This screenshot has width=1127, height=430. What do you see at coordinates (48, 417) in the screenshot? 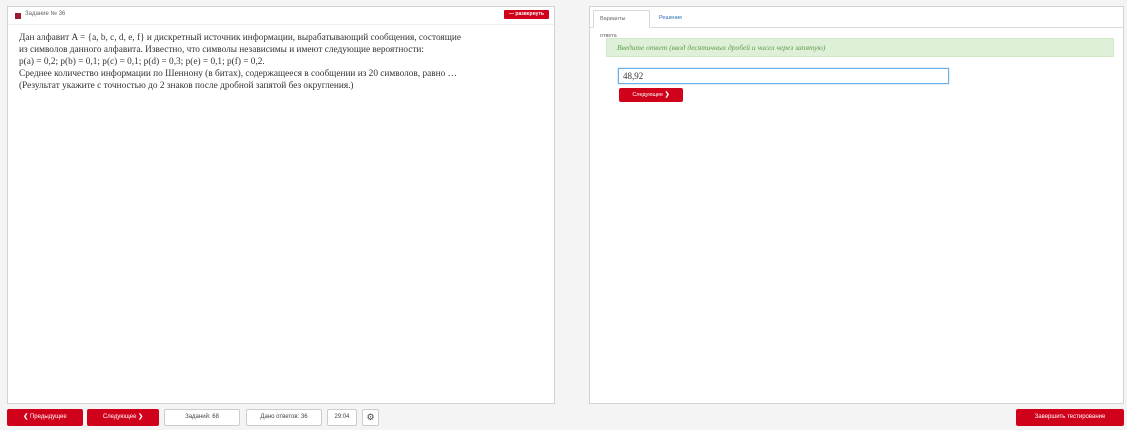
I see `prev-label: Предыдущее` at bounding box center [48, 417].